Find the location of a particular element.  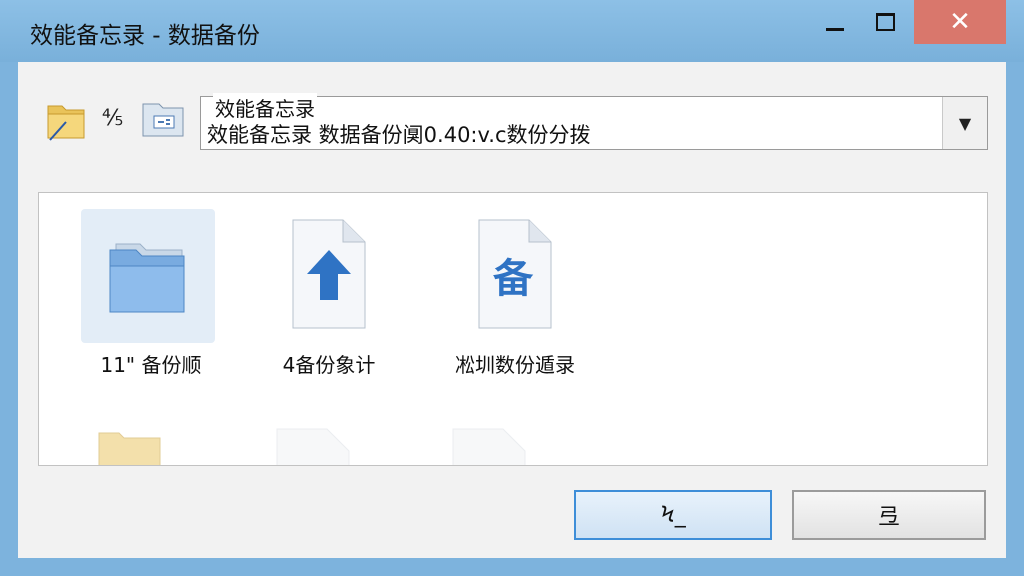

folder-up-icon is located at coordinates (68, 119).